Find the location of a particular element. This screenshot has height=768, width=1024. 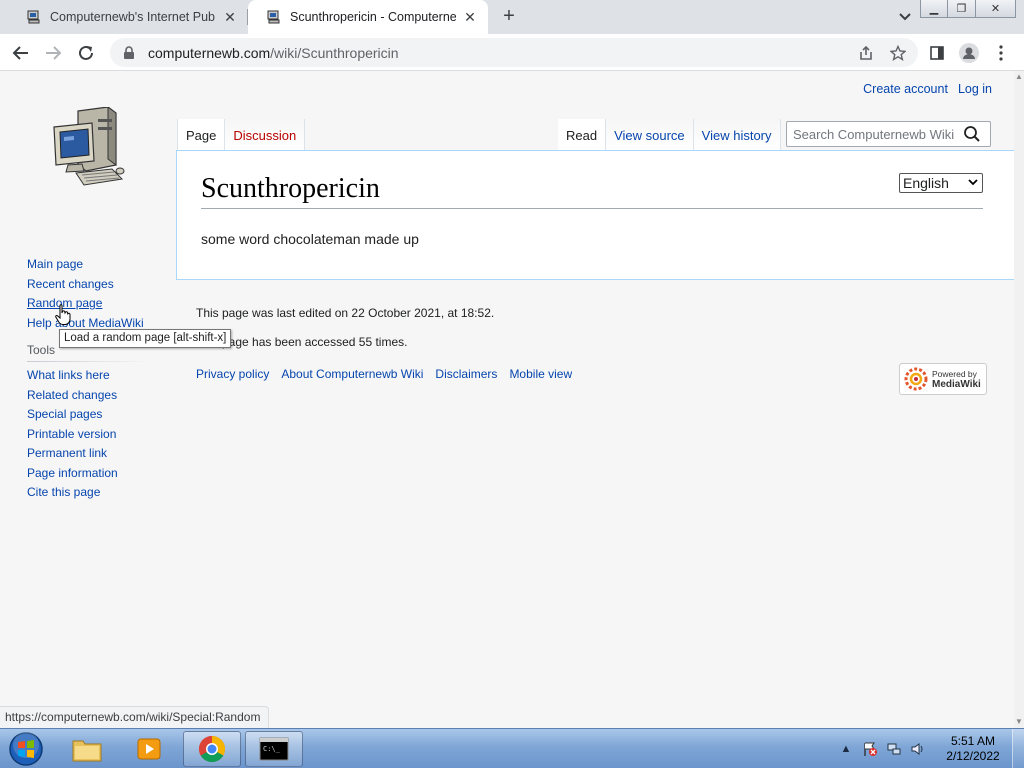

tab-title: Scunthropericin - Computernewb is located at coordinates (373, 17).